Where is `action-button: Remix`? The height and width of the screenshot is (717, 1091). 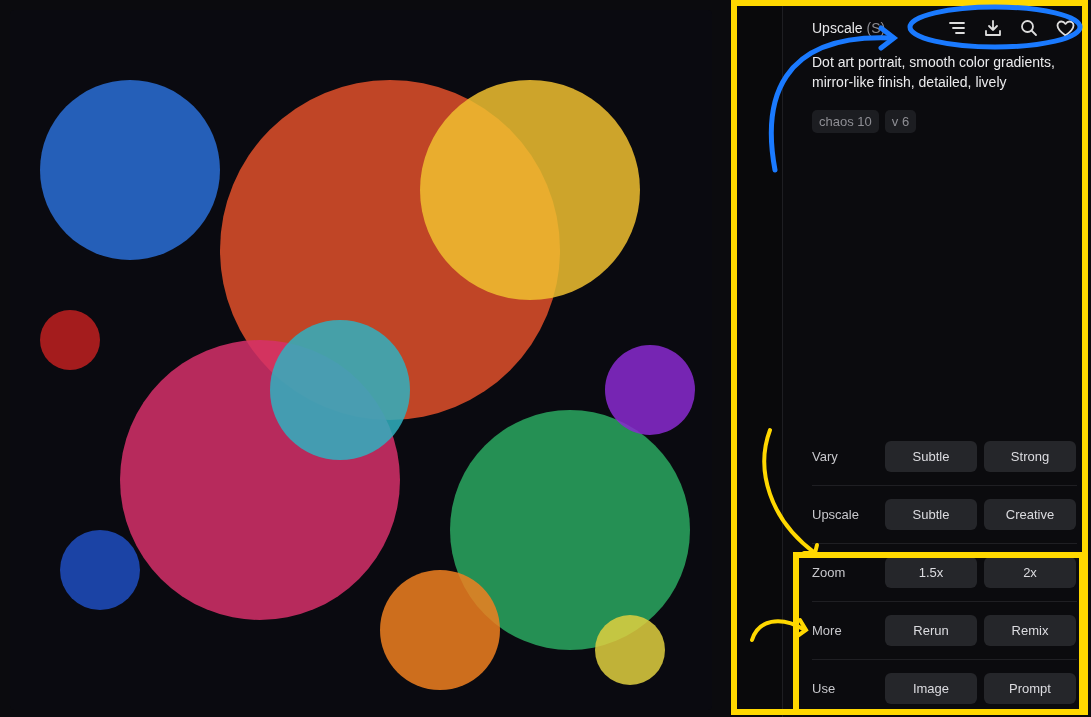 action-button: Remix is located at coordinates (1030, 630).